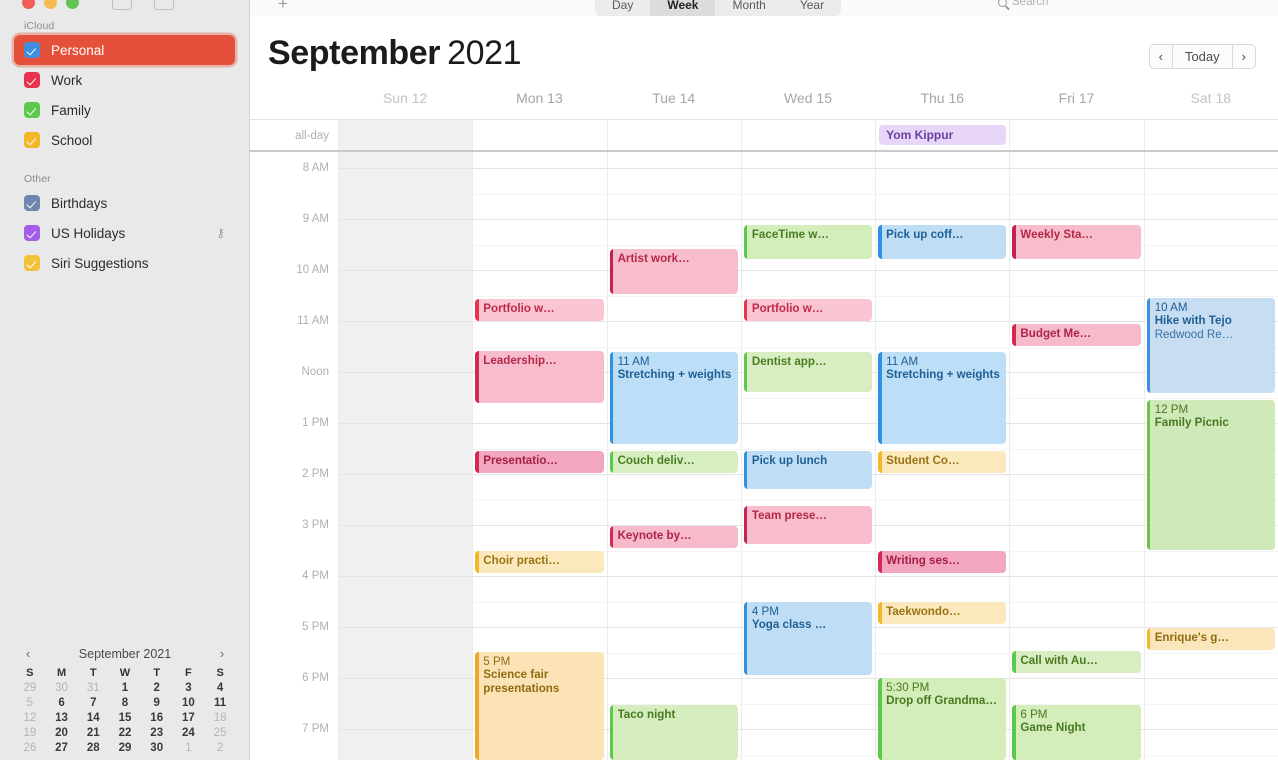  What do you see at coordinates (157, 733) in the screenshot?
I see `mini-calendar-day: 23` at bounding box center [157, 733].